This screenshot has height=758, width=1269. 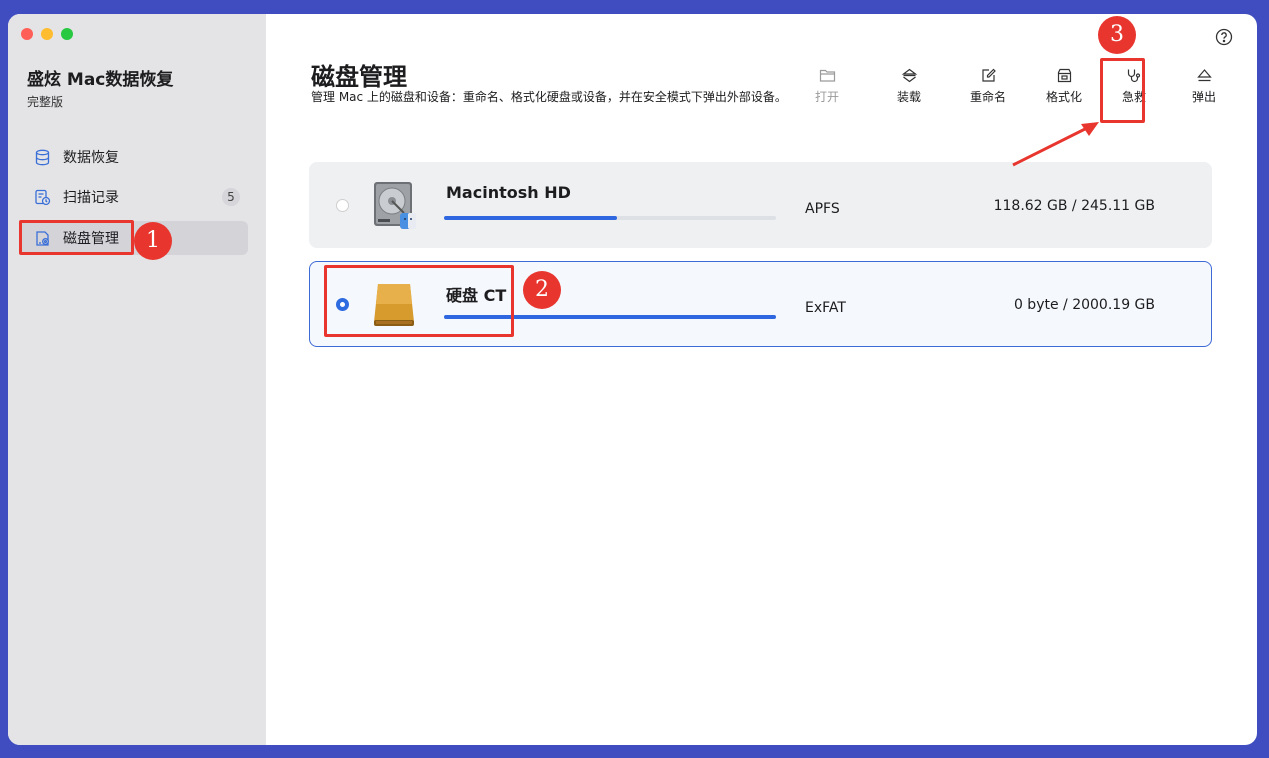 What do you see at coordinates (42, 197) in the screenshot?
I see `history-icon` at bounding box center [42, 197].